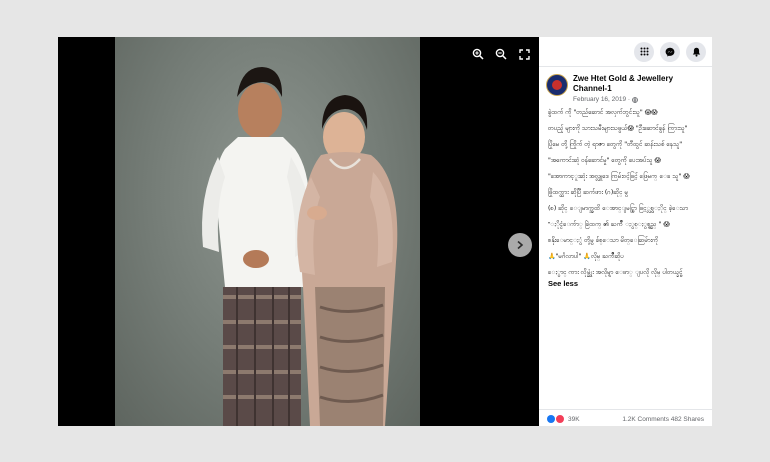  I want to click on page-name-link: Zwe Htet Gold & Jewellery Channel-1, so click(639, 84).